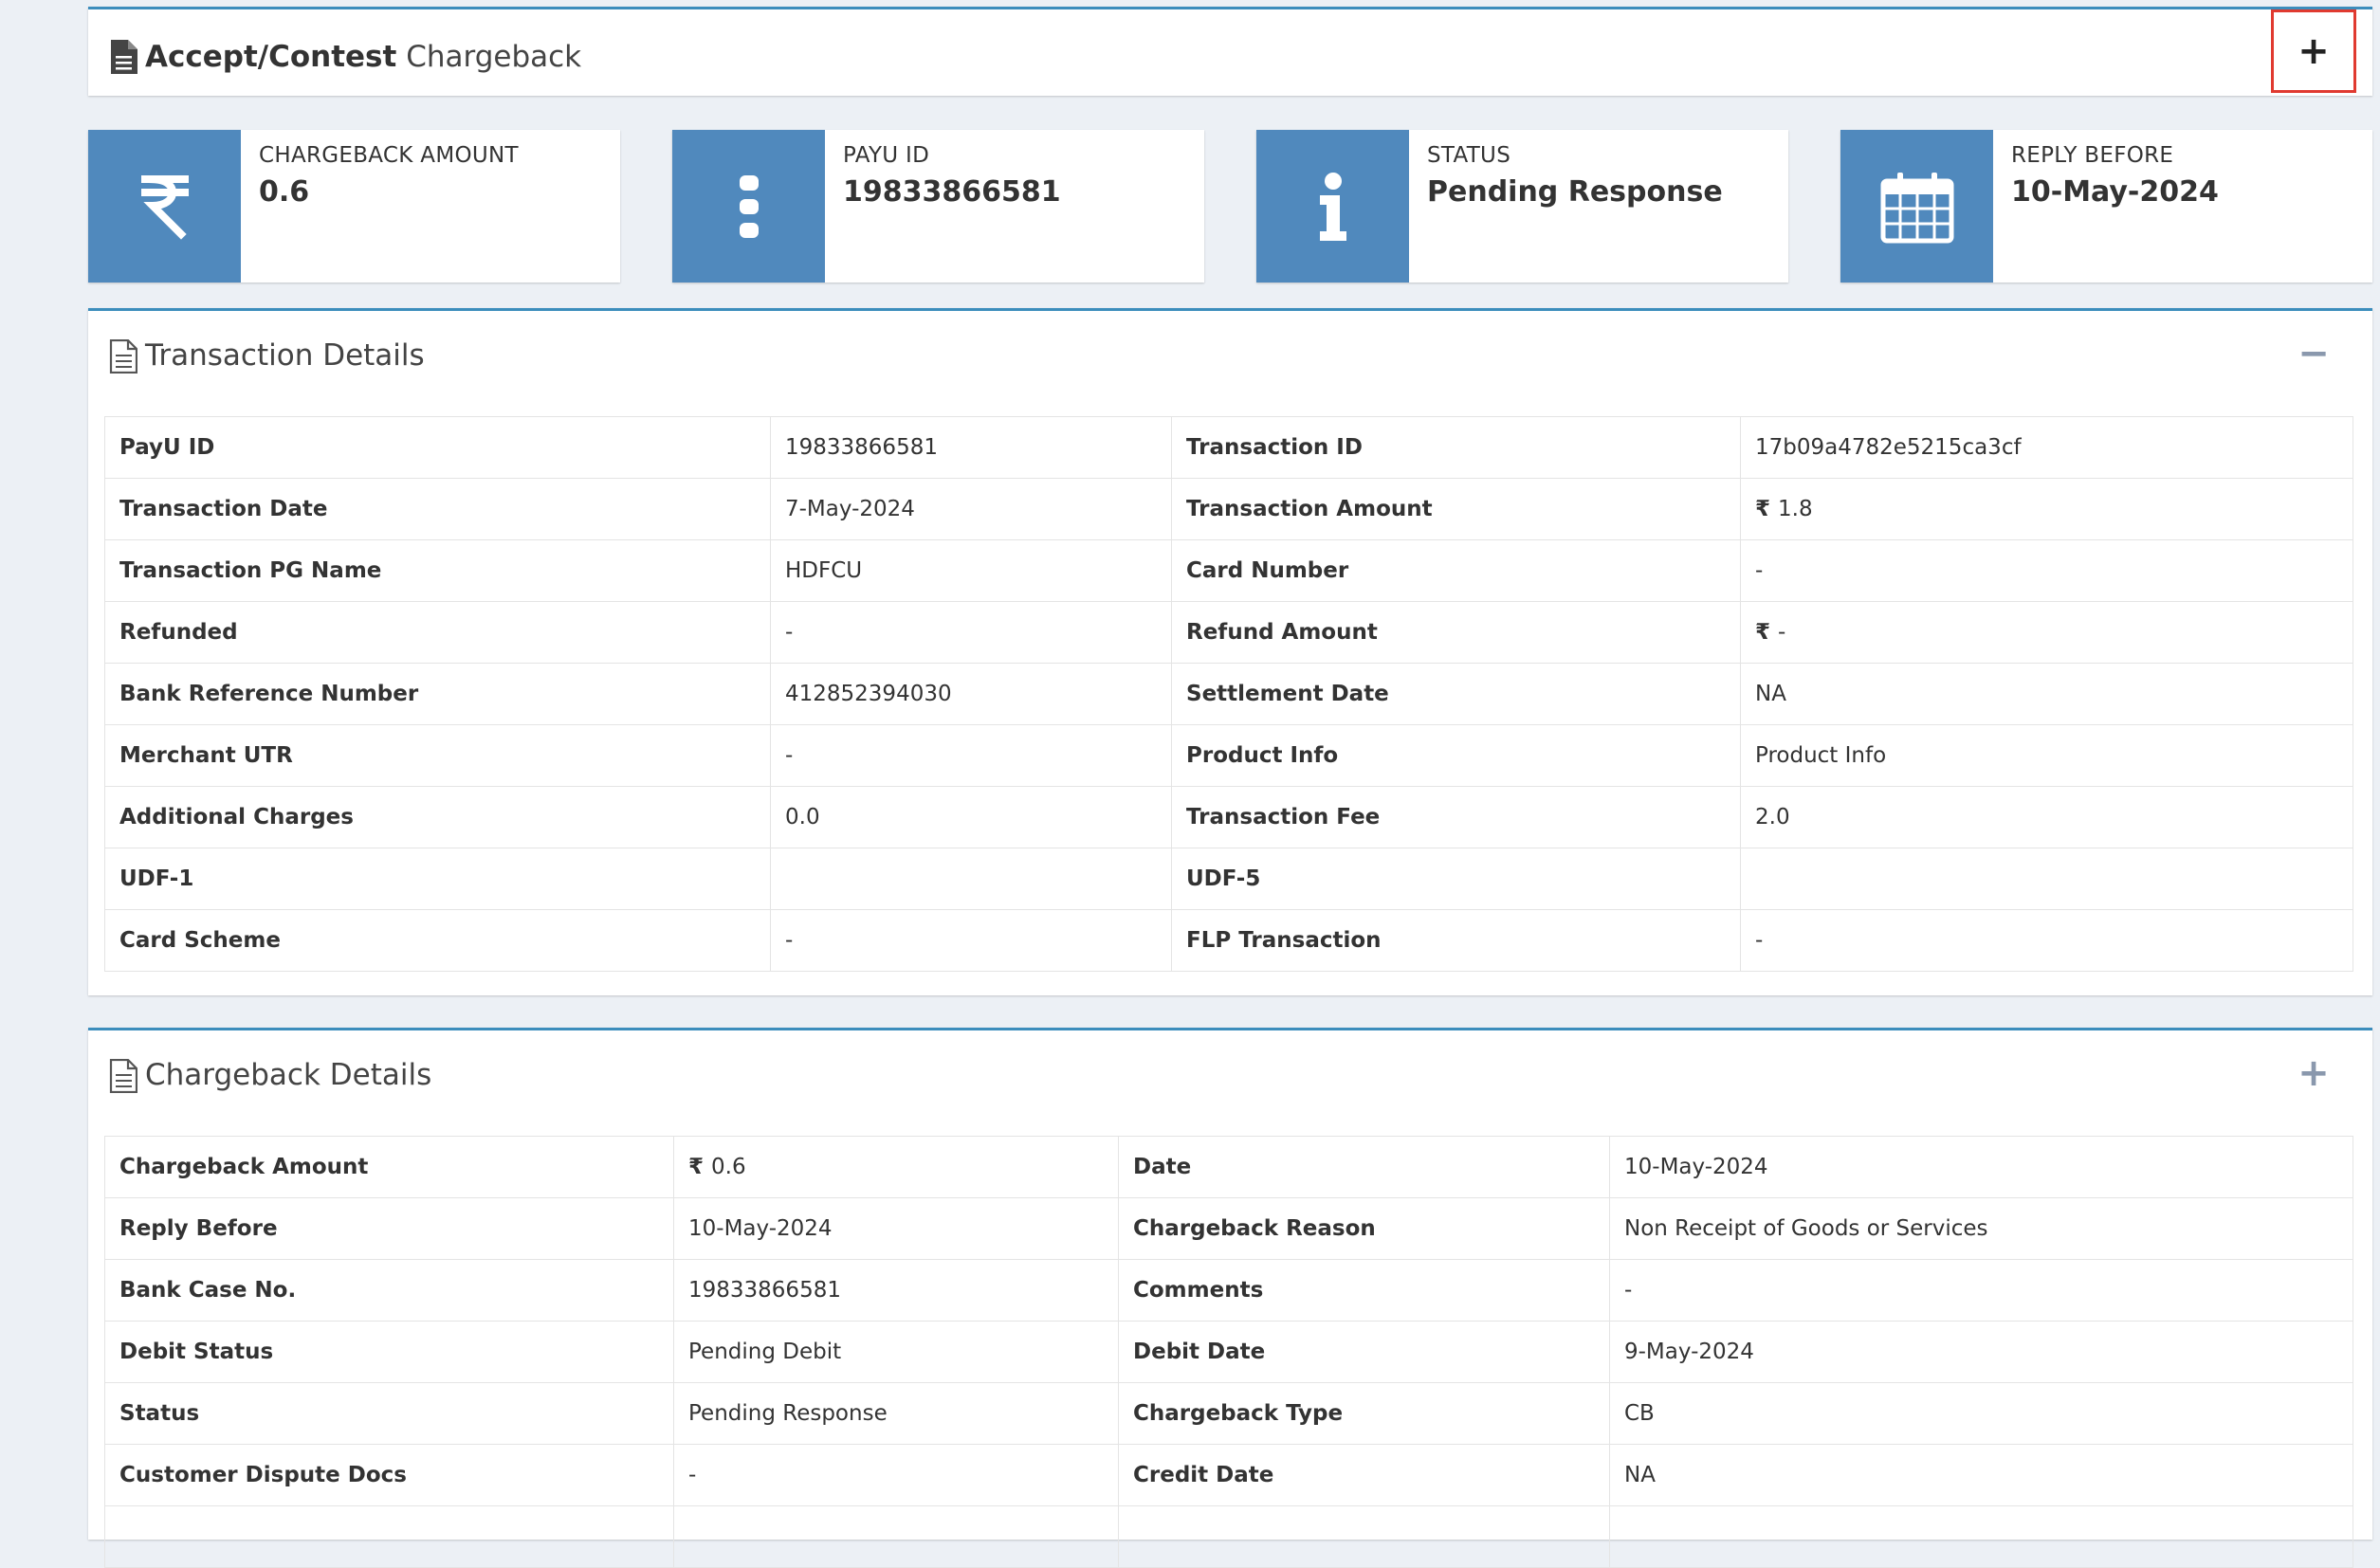  What do you see at coordinates (1199, 1290) in the screenshot?
I see `field-label-text: Comments` at bounding box center [1199, 1290].